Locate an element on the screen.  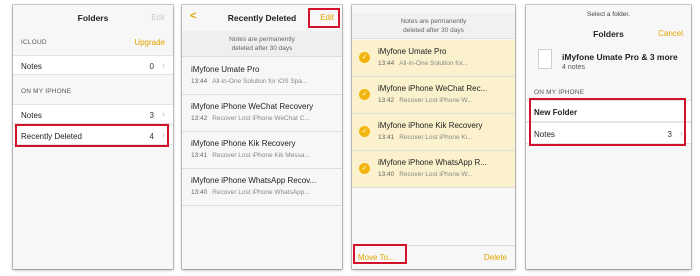
delete-button: Delete is located at coordinates (495, 257).